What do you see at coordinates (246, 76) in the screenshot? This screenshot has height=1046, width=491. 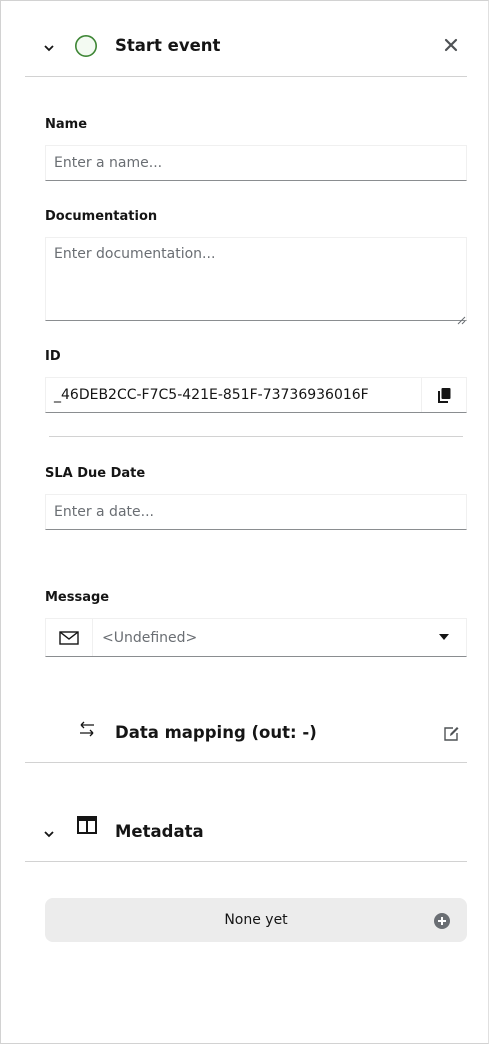 I see `header-divider` at bounding box center [246, 76].